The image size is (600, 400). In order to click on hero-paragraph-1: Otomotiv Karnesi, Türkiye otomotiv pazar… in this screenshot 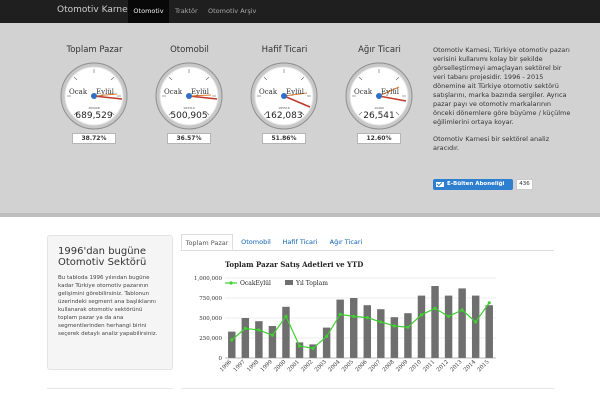, I will do `click(502, 86)`.